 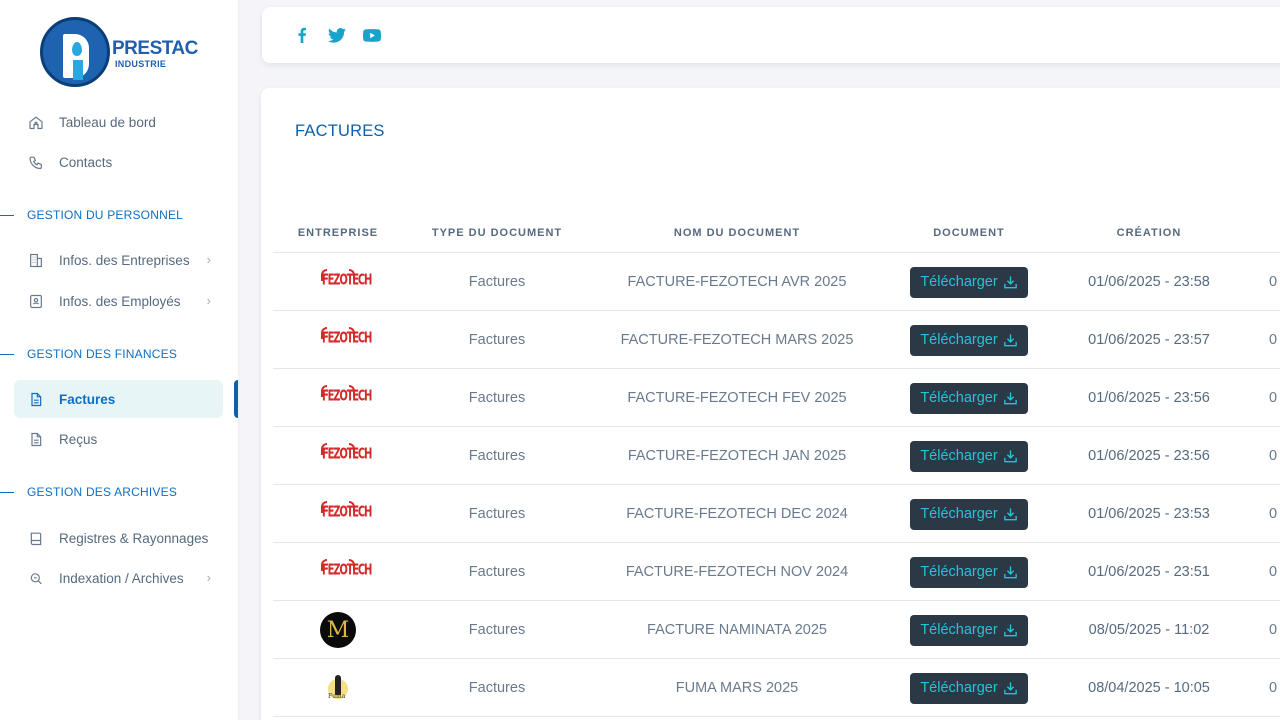 I want to click on document-name: FACTURE-FEZOTECH JAN 2025, so click(x=737, y=456).